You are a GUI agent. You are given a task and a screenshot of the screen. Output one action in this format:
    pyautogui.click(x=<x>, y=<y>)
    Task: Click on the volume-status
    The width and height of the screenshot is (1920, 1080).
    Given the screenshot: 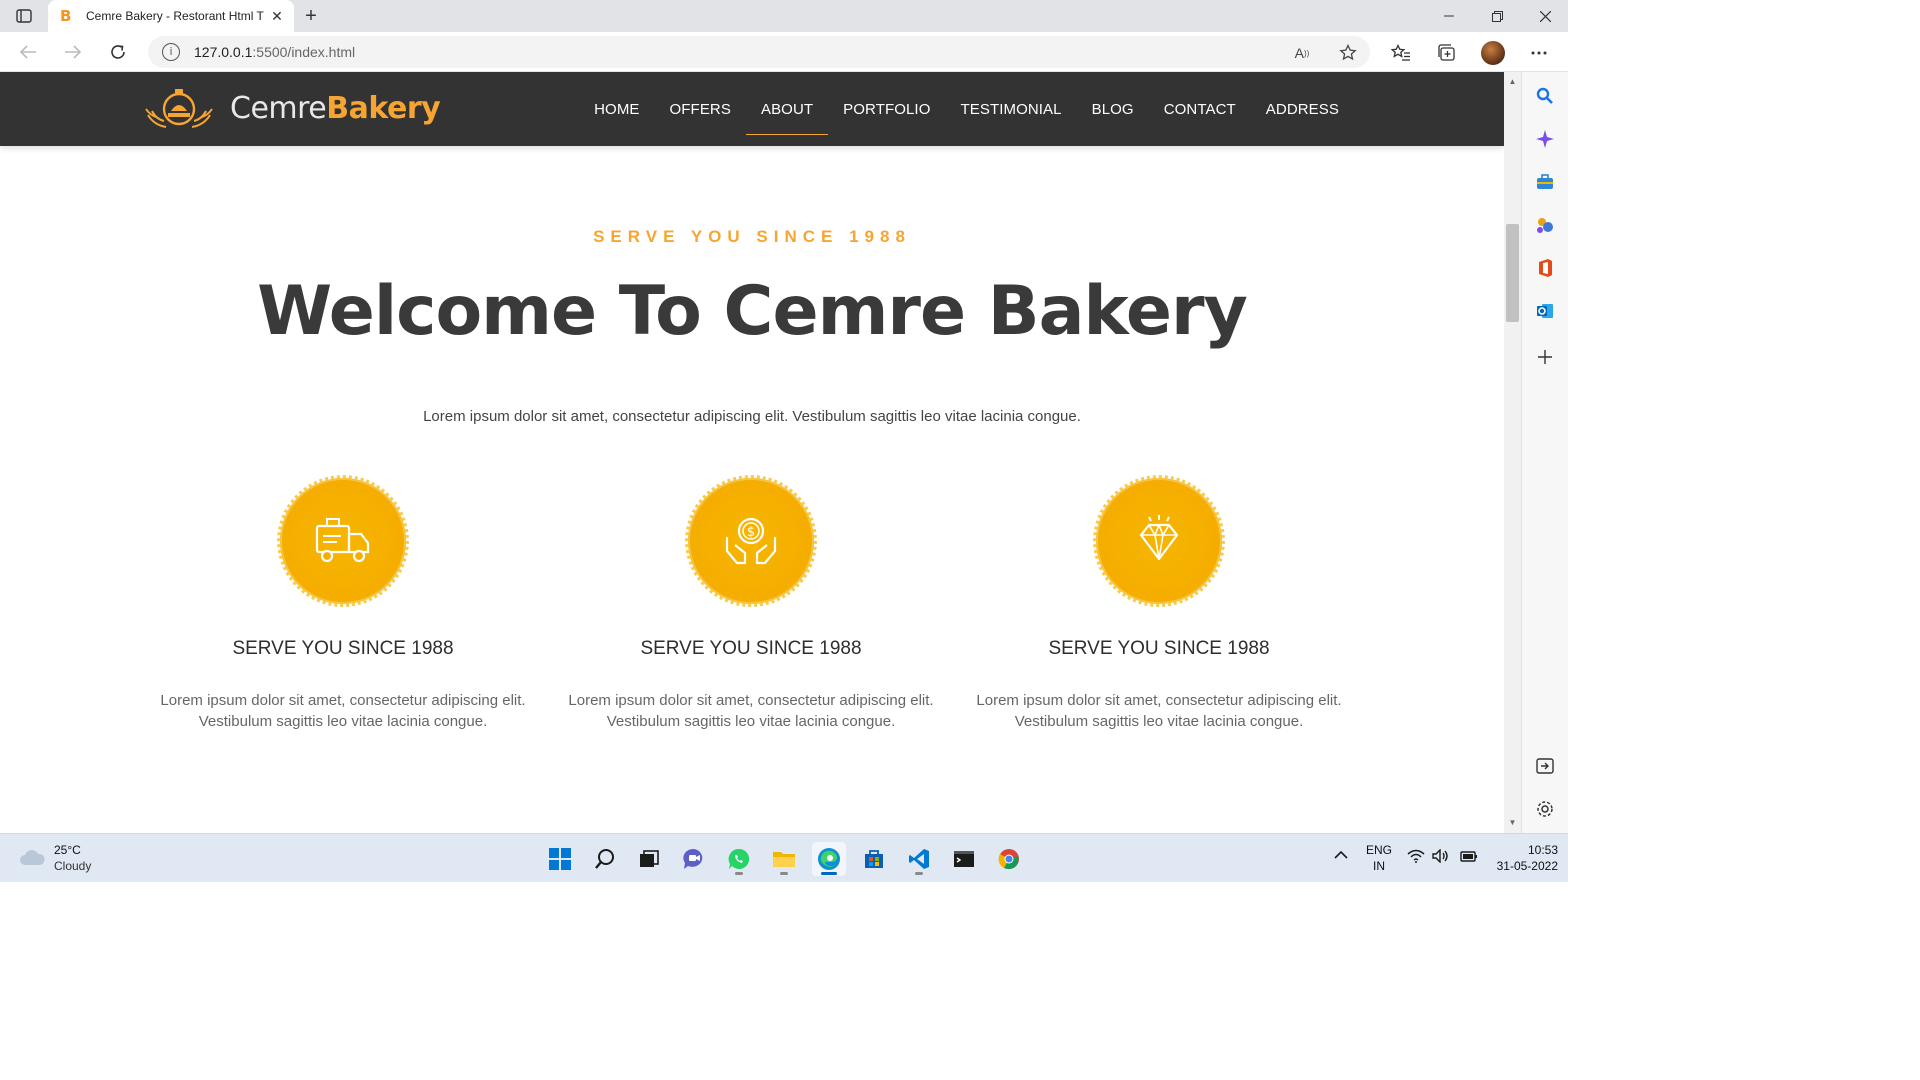 What is the action you would take?
    pyautogui.click(x=1441, y=857)
    